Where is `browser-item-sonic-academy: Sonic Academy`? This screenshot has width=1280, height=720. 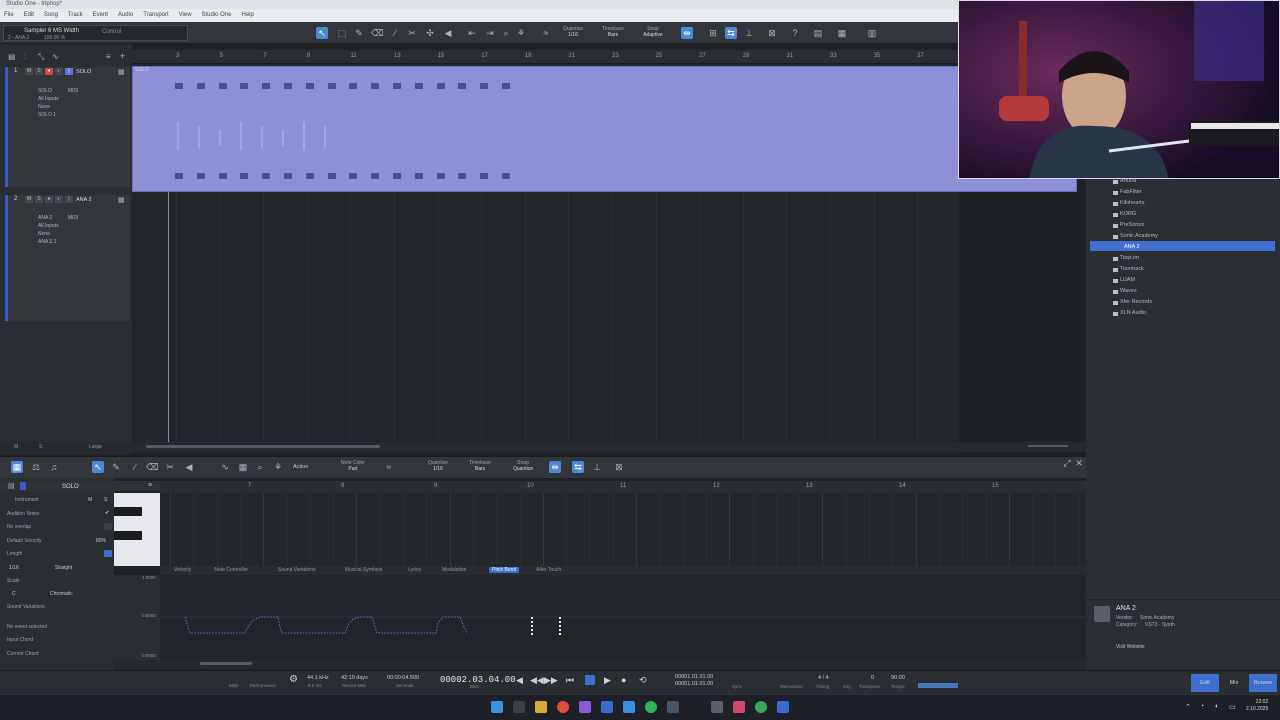
browser-item-sonic-academy: Sonic Academy is located at coordinates (1139, 236).